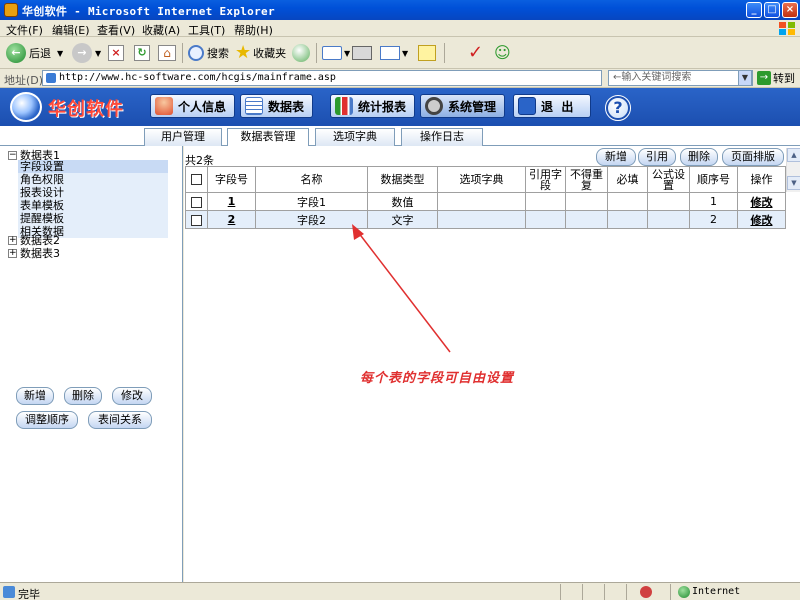  I want to click on tree-item-role-permissions: 角色权限, so click(93, 179).